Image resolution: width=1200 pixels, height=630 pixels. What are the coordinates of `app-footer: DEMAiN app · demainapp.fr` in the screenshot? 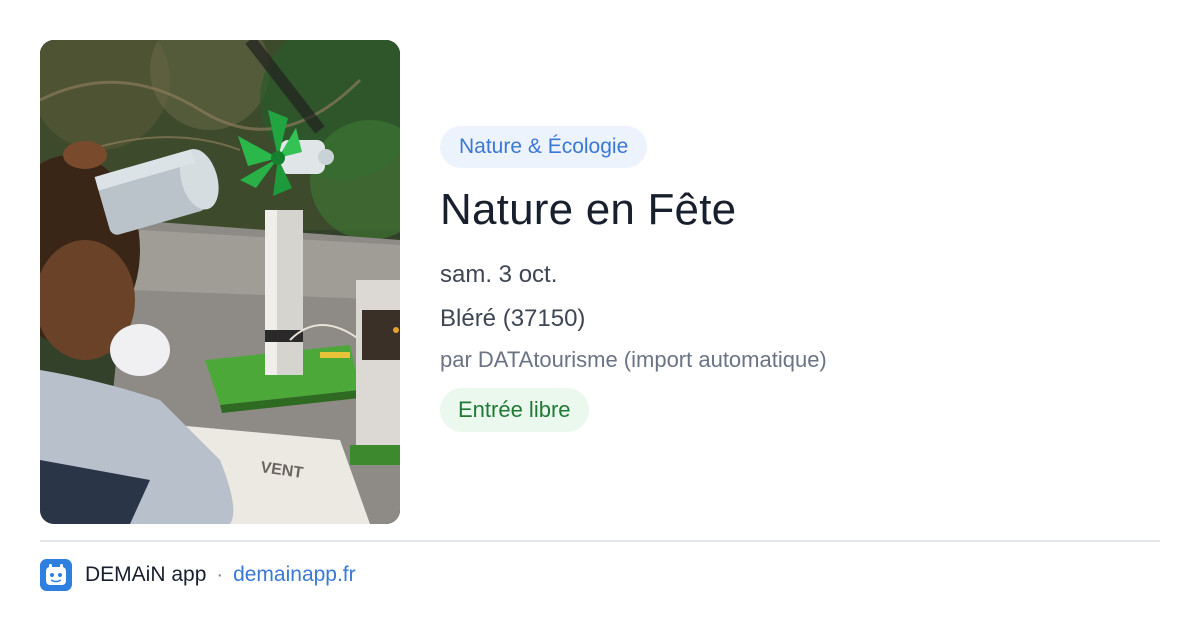 It's located at (198, 575).